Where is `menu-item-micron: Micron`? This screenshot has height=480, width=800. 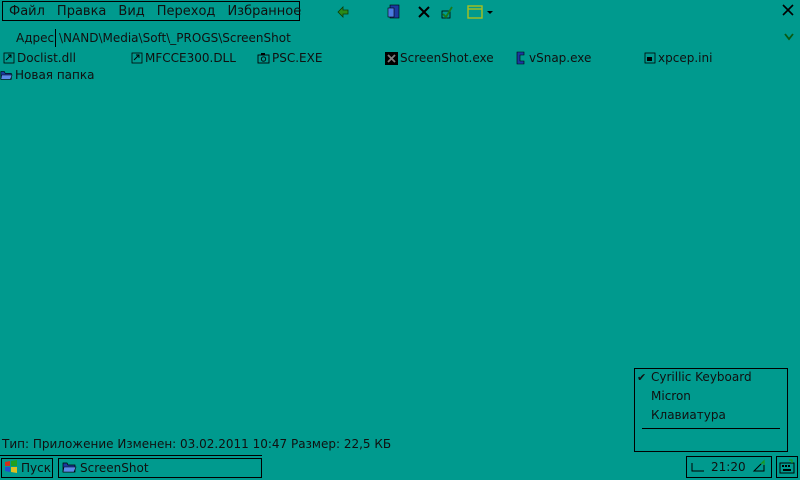 menu-item-micron: Micron is located at coordinates (664, 396).